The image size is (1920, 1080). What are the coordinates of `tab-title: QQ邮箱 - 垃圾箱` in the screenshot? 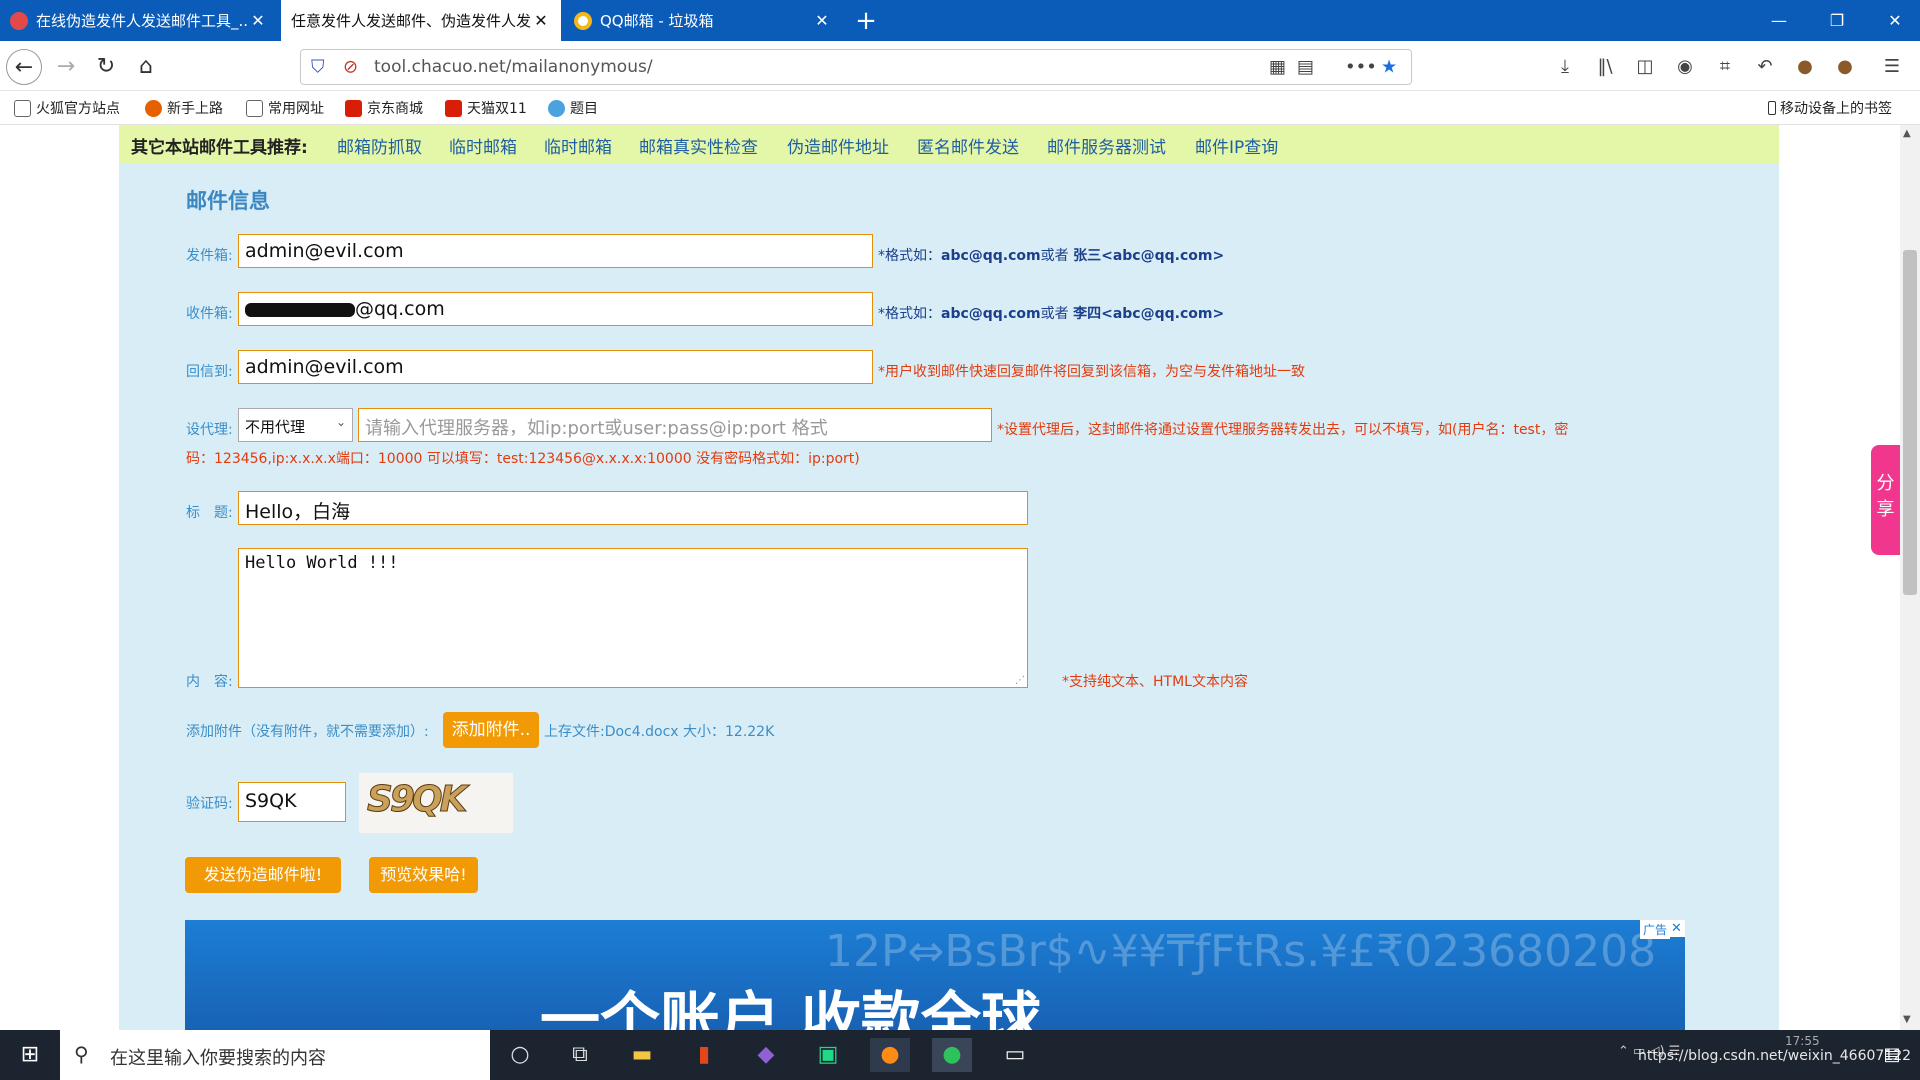 It's located at (657, 21).